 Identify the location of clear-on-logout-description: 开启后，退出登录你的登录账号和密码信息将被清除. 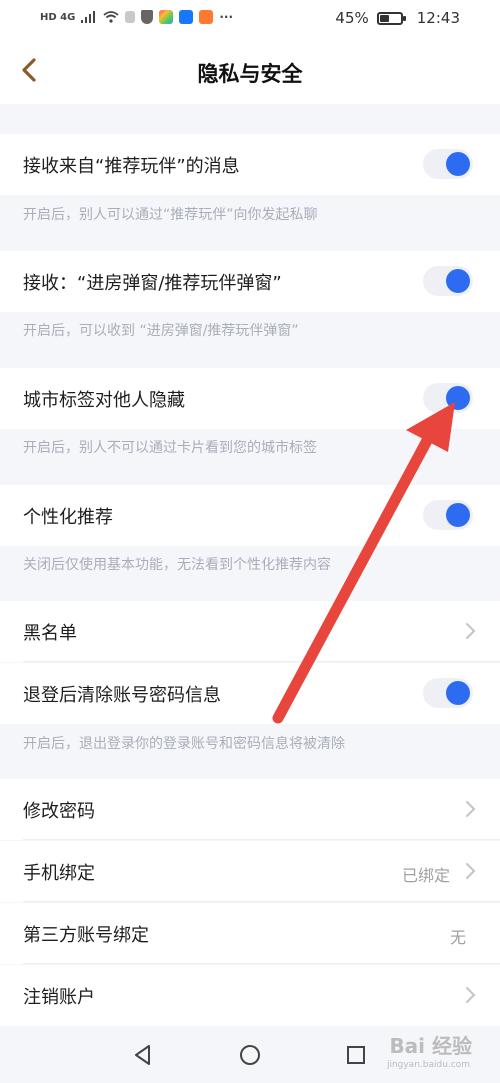
(184, 744).